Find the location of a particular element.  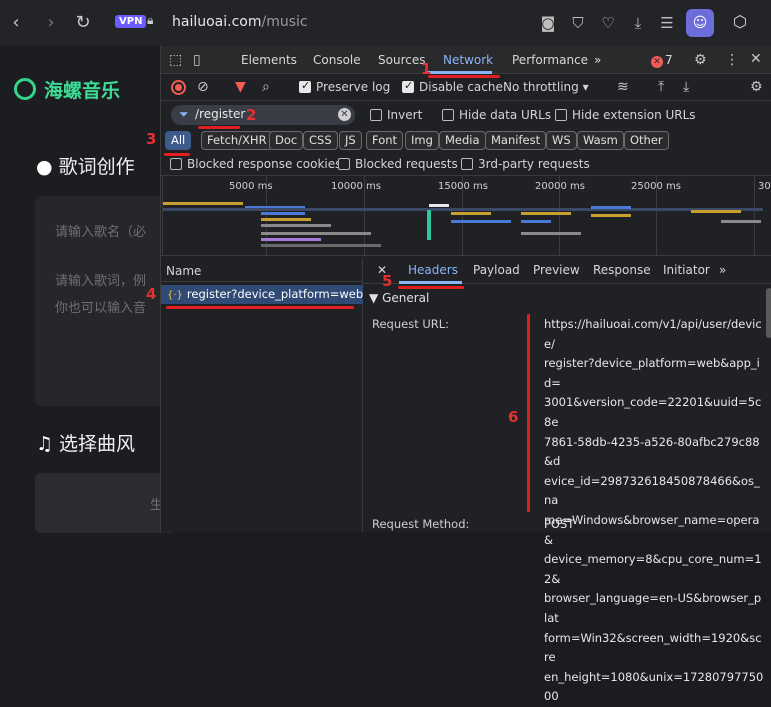

kebab-menu-icon: ⋮ is located at coordinates (732, 60).